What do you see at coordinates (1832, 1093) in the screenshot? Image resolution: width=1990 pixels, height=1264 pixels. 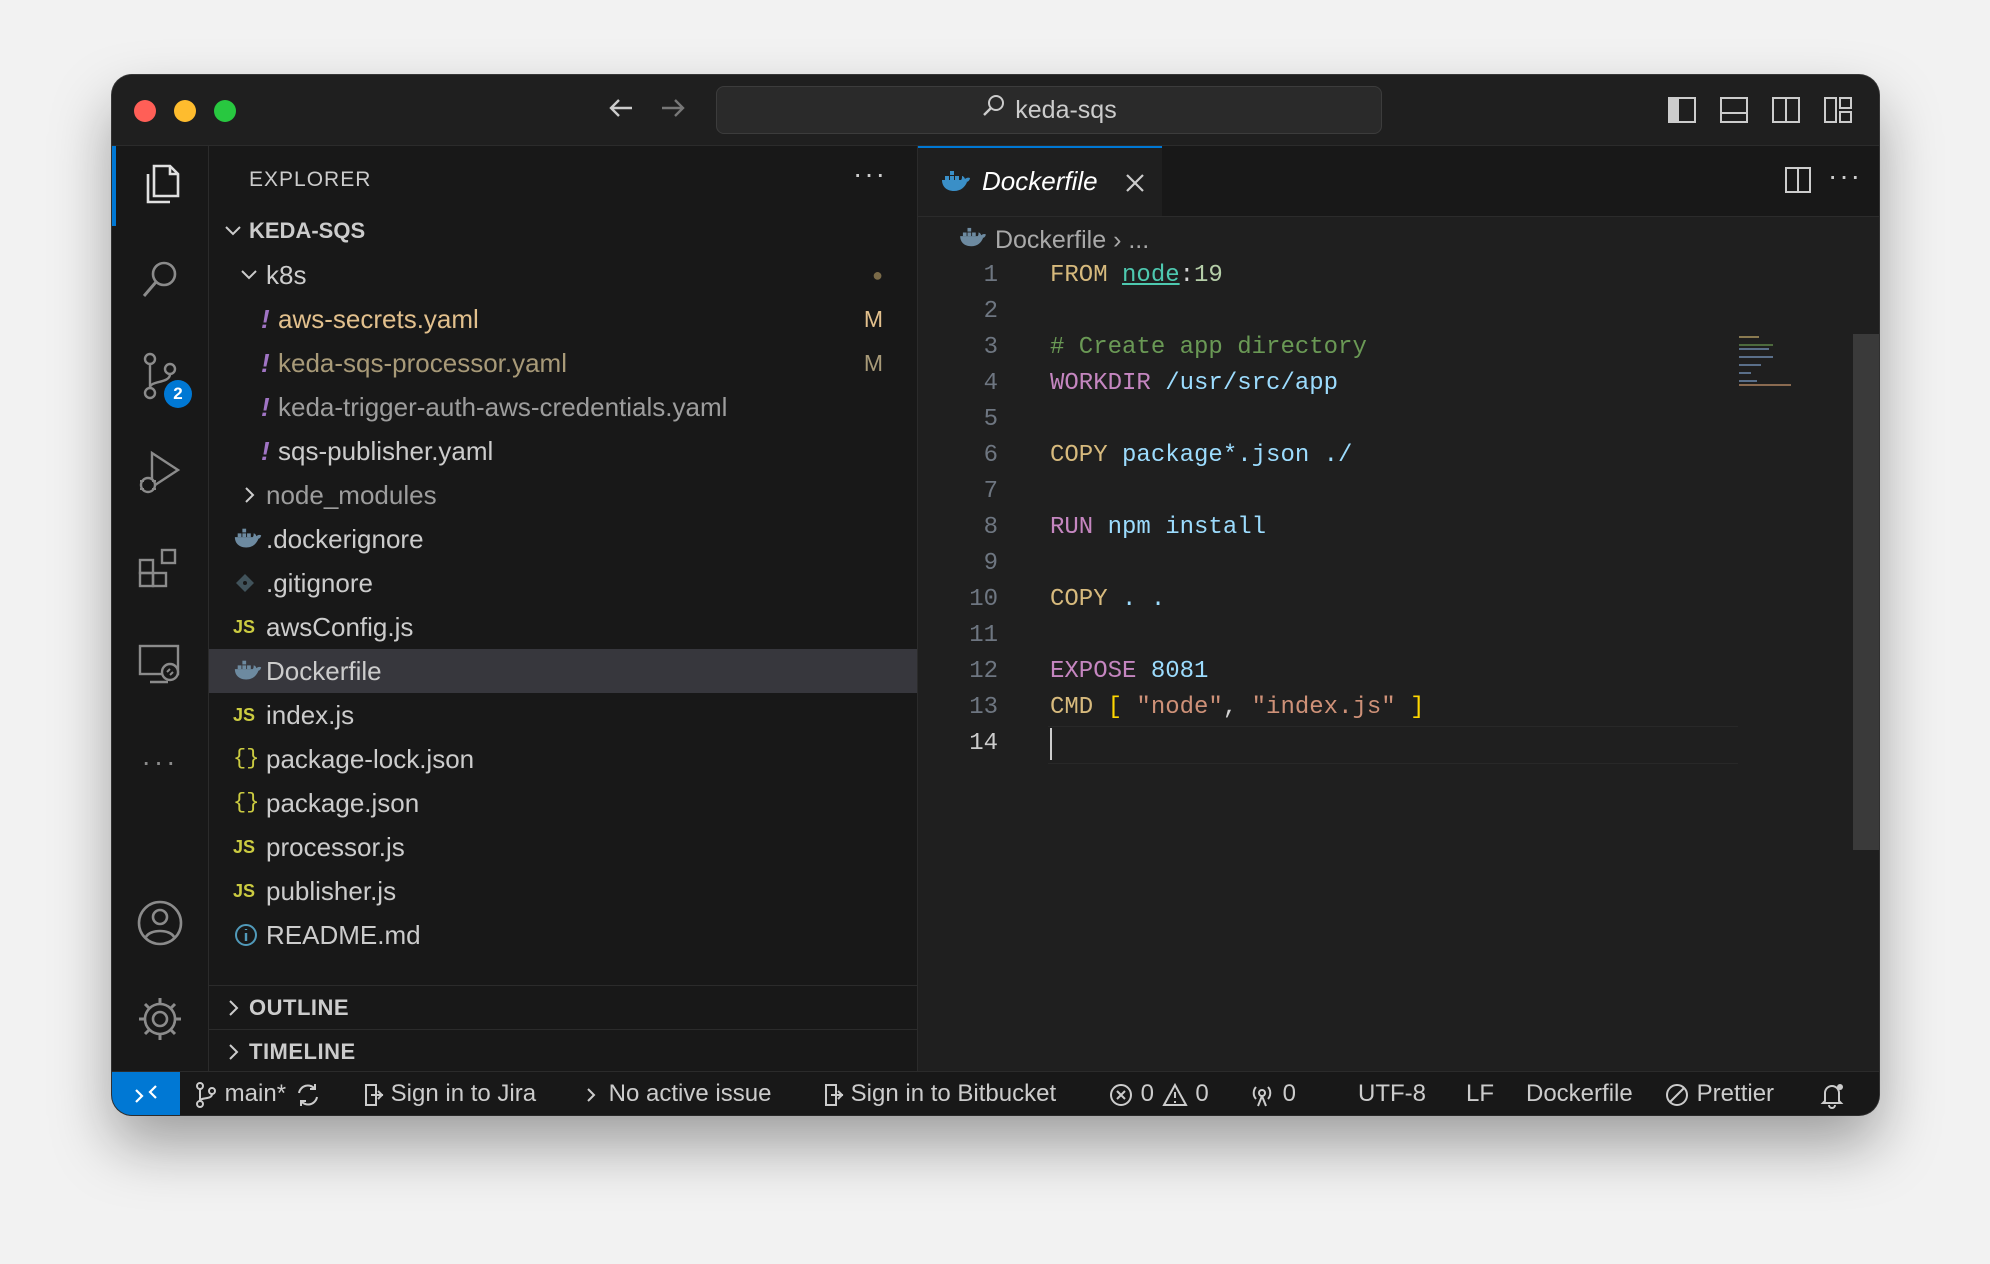 I see `notifications-item` at bounding box center [1832, 1093].